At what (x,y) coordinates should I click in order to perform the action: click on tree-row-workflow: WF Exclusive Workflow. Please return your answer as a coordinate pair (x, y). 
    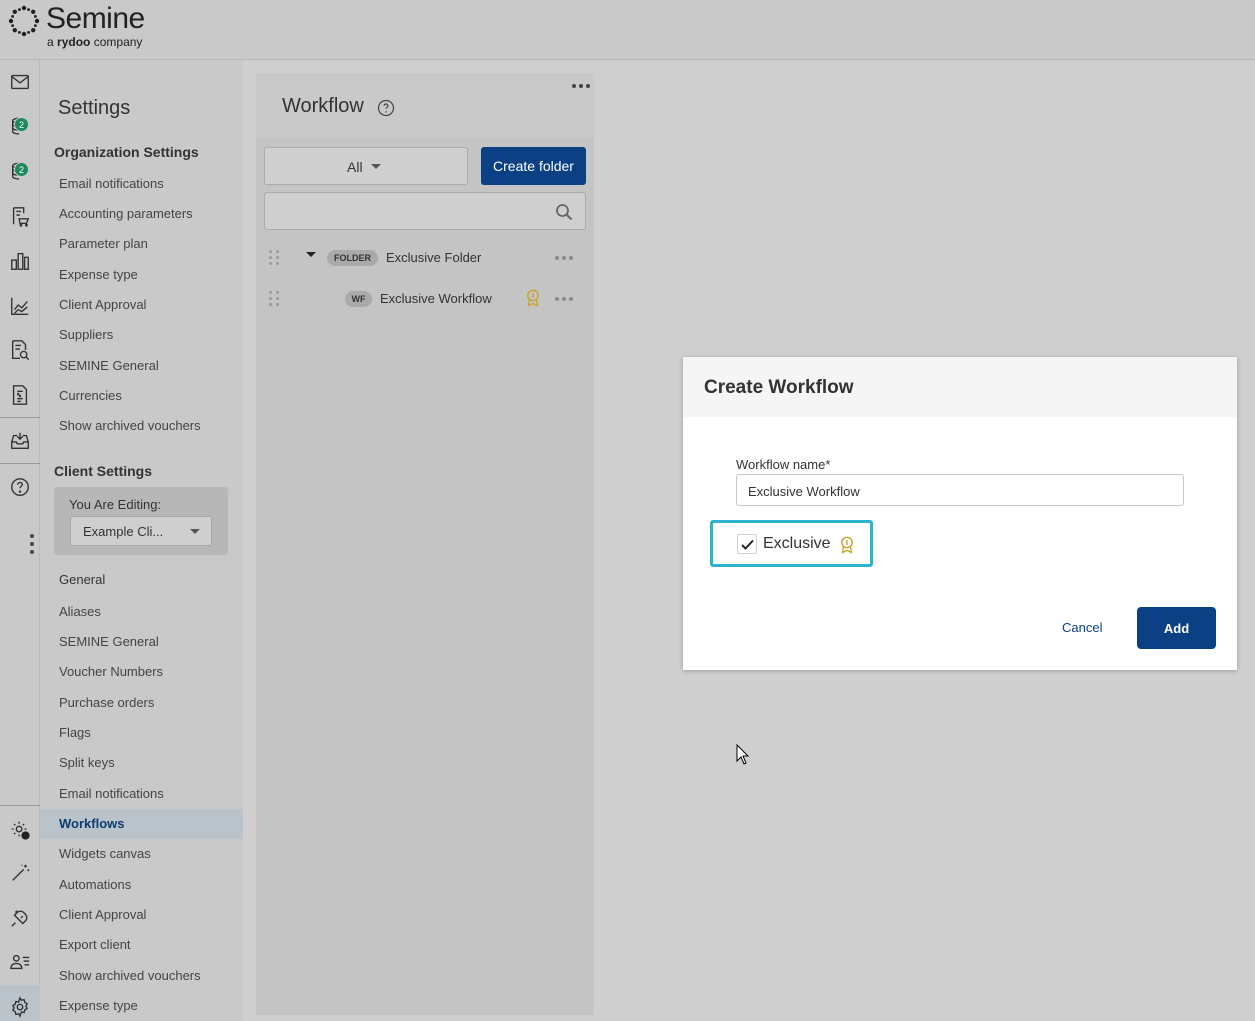
    Looking at the image, I should click on (425, 298).